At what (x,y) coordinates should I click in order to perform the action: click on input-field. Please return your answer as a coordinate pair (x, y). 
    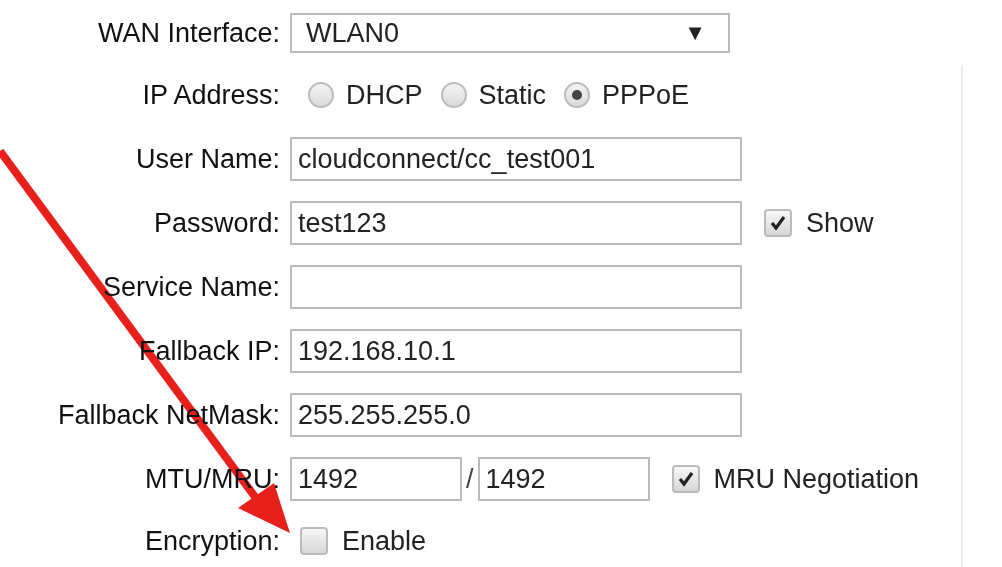
    Looking at the image, I should click on (516, 287).